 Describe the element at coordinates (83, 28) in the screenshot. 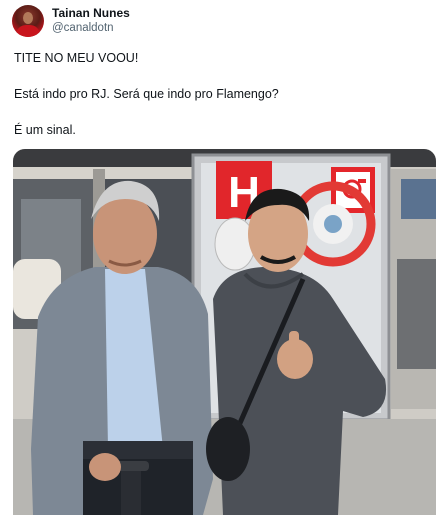

I see `author-handle: @canaldotn` at that location.